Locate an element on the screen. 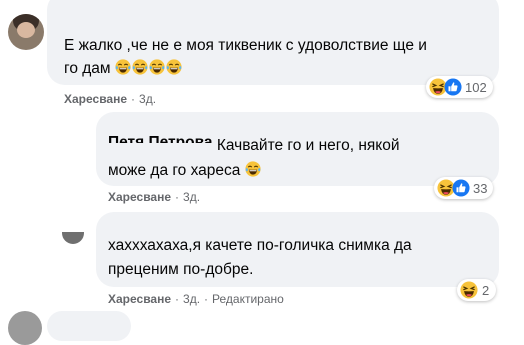 The width and height of the screenshot is (524, 345). reaction-summary: 2 is located at coordinates (477, 290).